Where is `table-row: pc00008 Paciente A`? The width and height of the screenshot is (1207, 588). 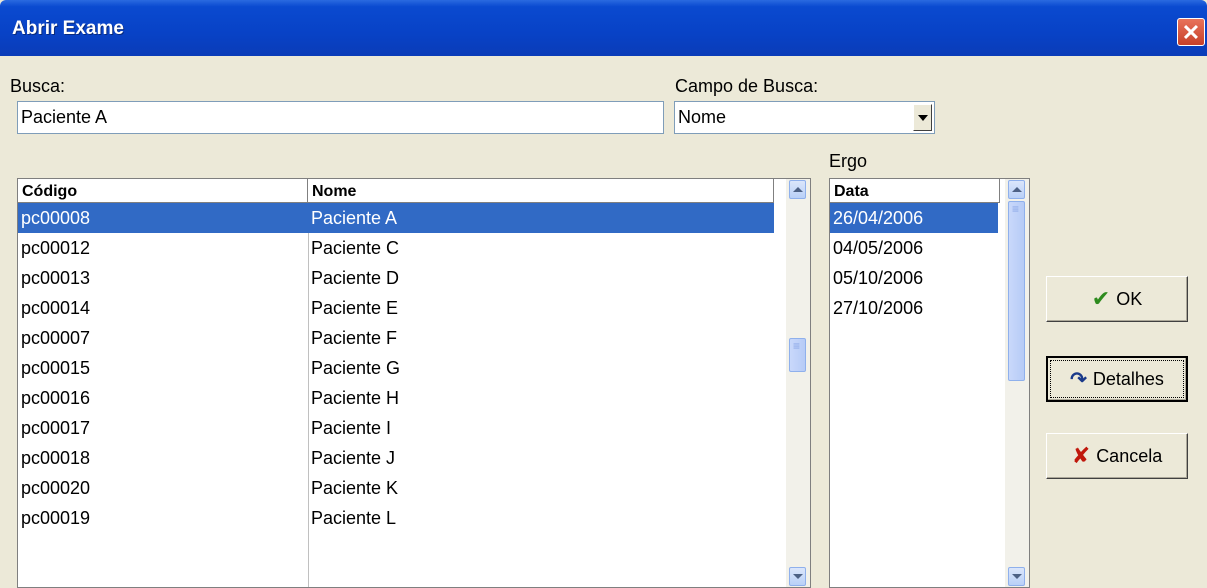
table-row: pc00008 Paciente A is located at coordinates (396, 218).